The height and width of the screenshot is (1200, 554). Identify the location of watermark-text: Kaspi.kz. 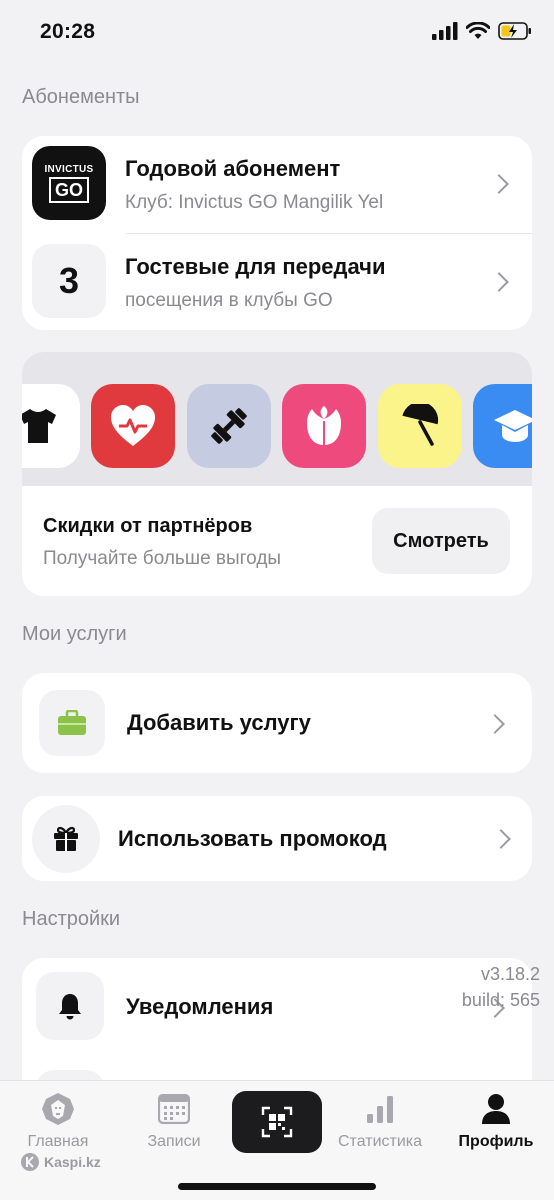
(72, 1162).